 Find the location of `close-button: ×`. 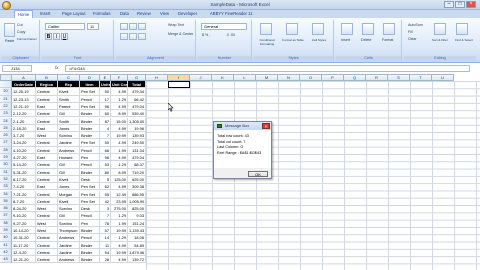

close-button: × is located at coordinates (471, 4).